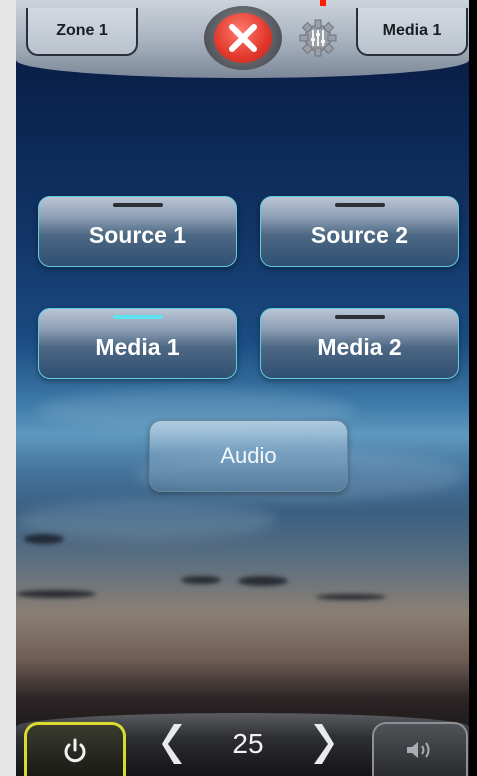 This screenshot has height=776, width=477. What do you see at coordinates (318, 38) in the screenshot?
I see `gear-icon` at bounding box center [318, 38].